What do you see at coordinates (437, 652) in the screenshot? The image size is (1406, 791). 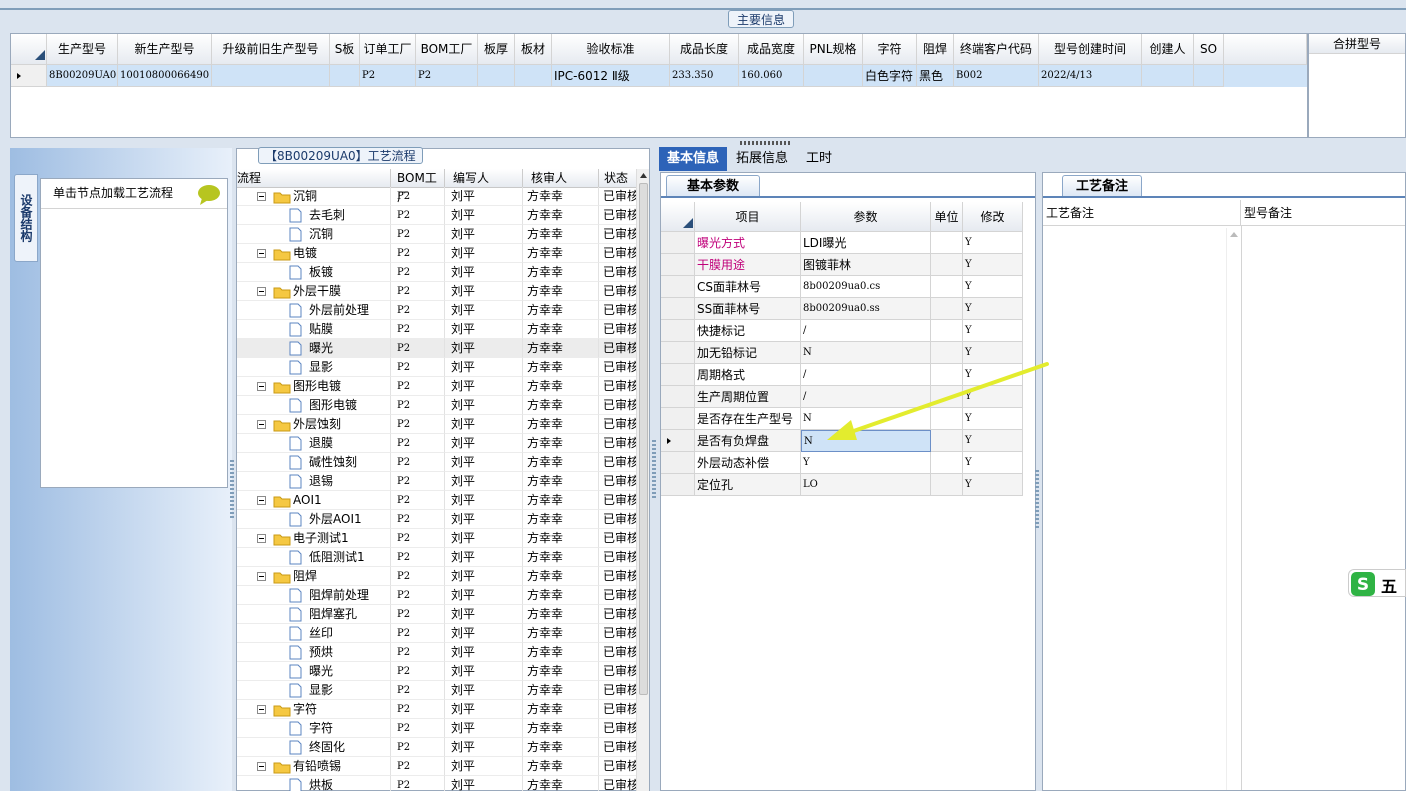 I see `tree-row: 预烘 P2 刘平 方幸幸 已审核` at bounding box center [437, 652].